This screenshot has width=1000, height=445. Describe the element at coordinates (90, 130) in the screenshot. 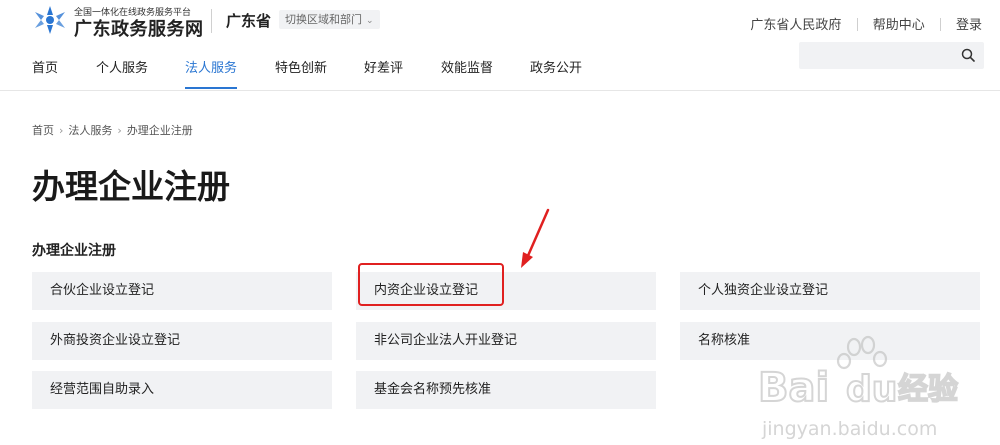

I see `breadcrumb-corporate-services: 法人服务` at that location.